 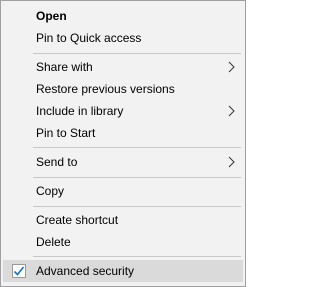 I want to click on menu-item-label: Copy, so click(x=50, y=191).